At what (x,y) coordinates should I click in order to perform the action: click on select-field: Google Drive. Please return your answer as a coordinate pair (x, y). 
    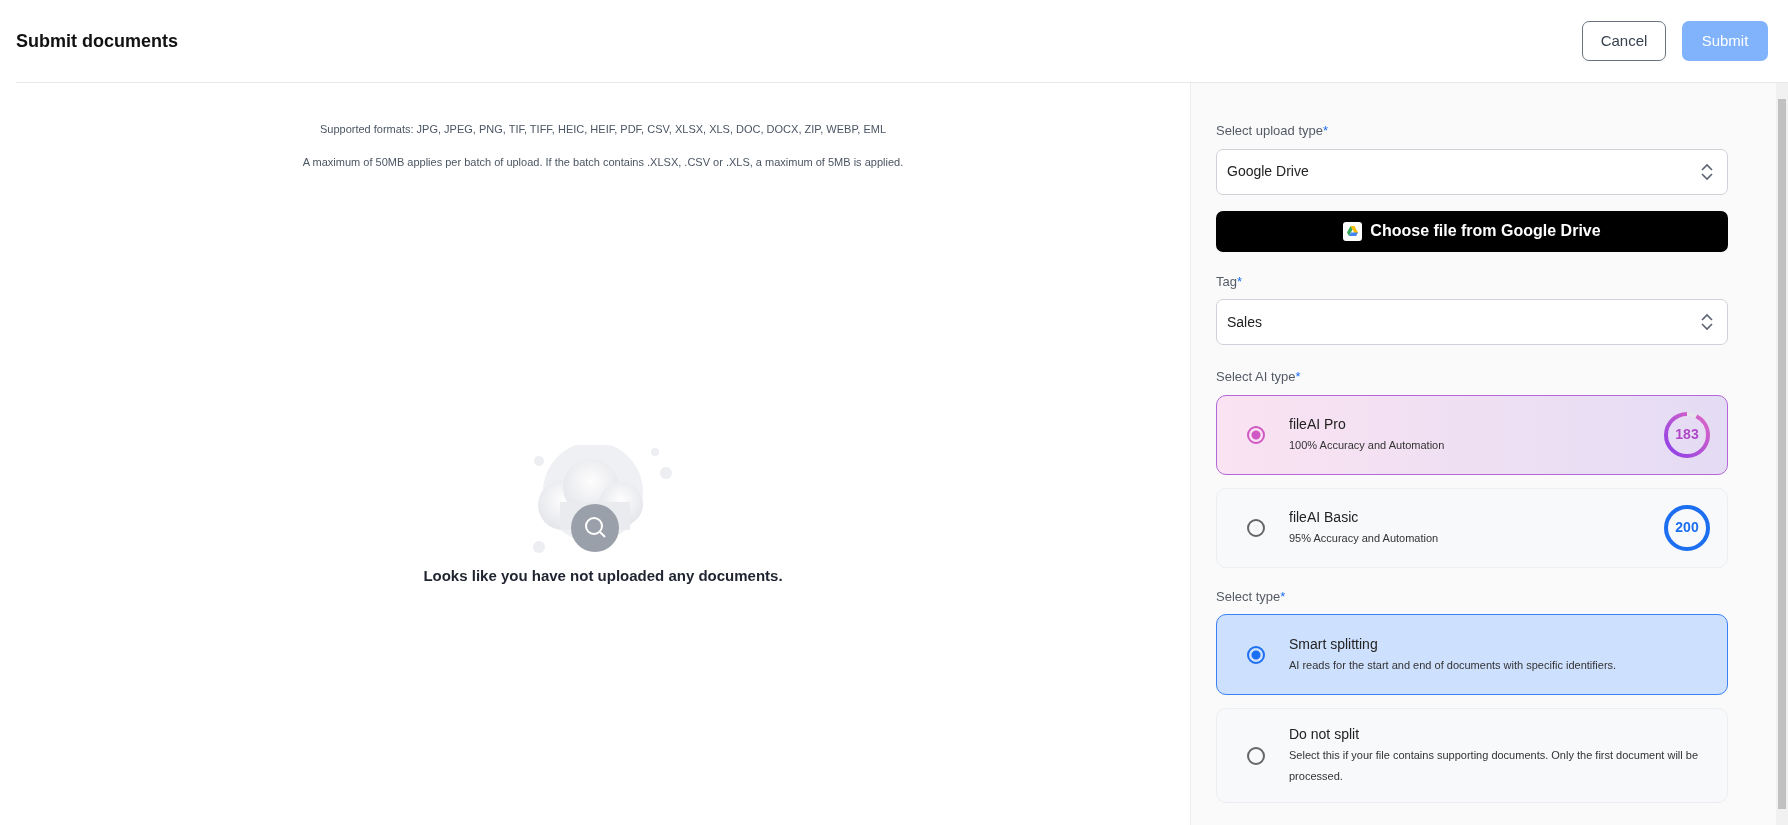
    Looking at the image, I should click on (1472, 171).